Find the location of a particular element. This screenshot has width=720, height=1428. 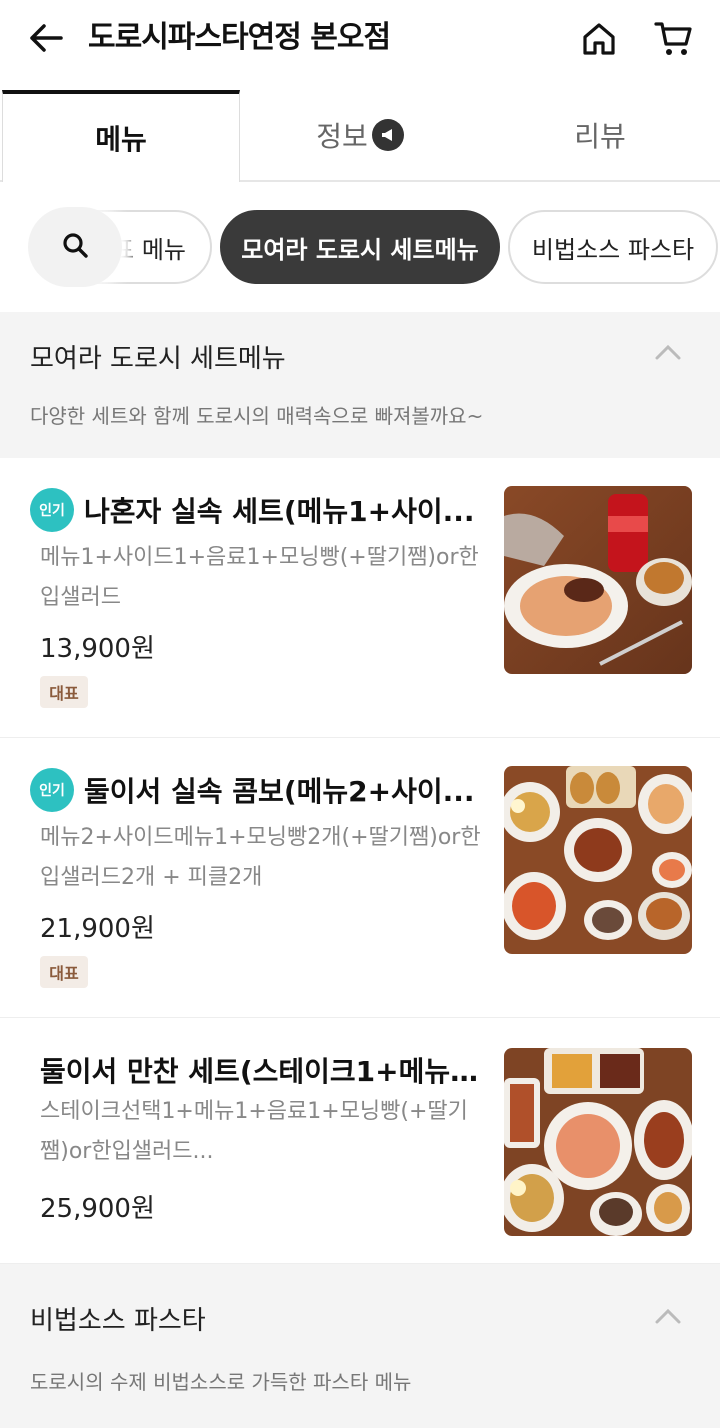

tab-menu: 메뉴 is located at coordinates (121, 136).